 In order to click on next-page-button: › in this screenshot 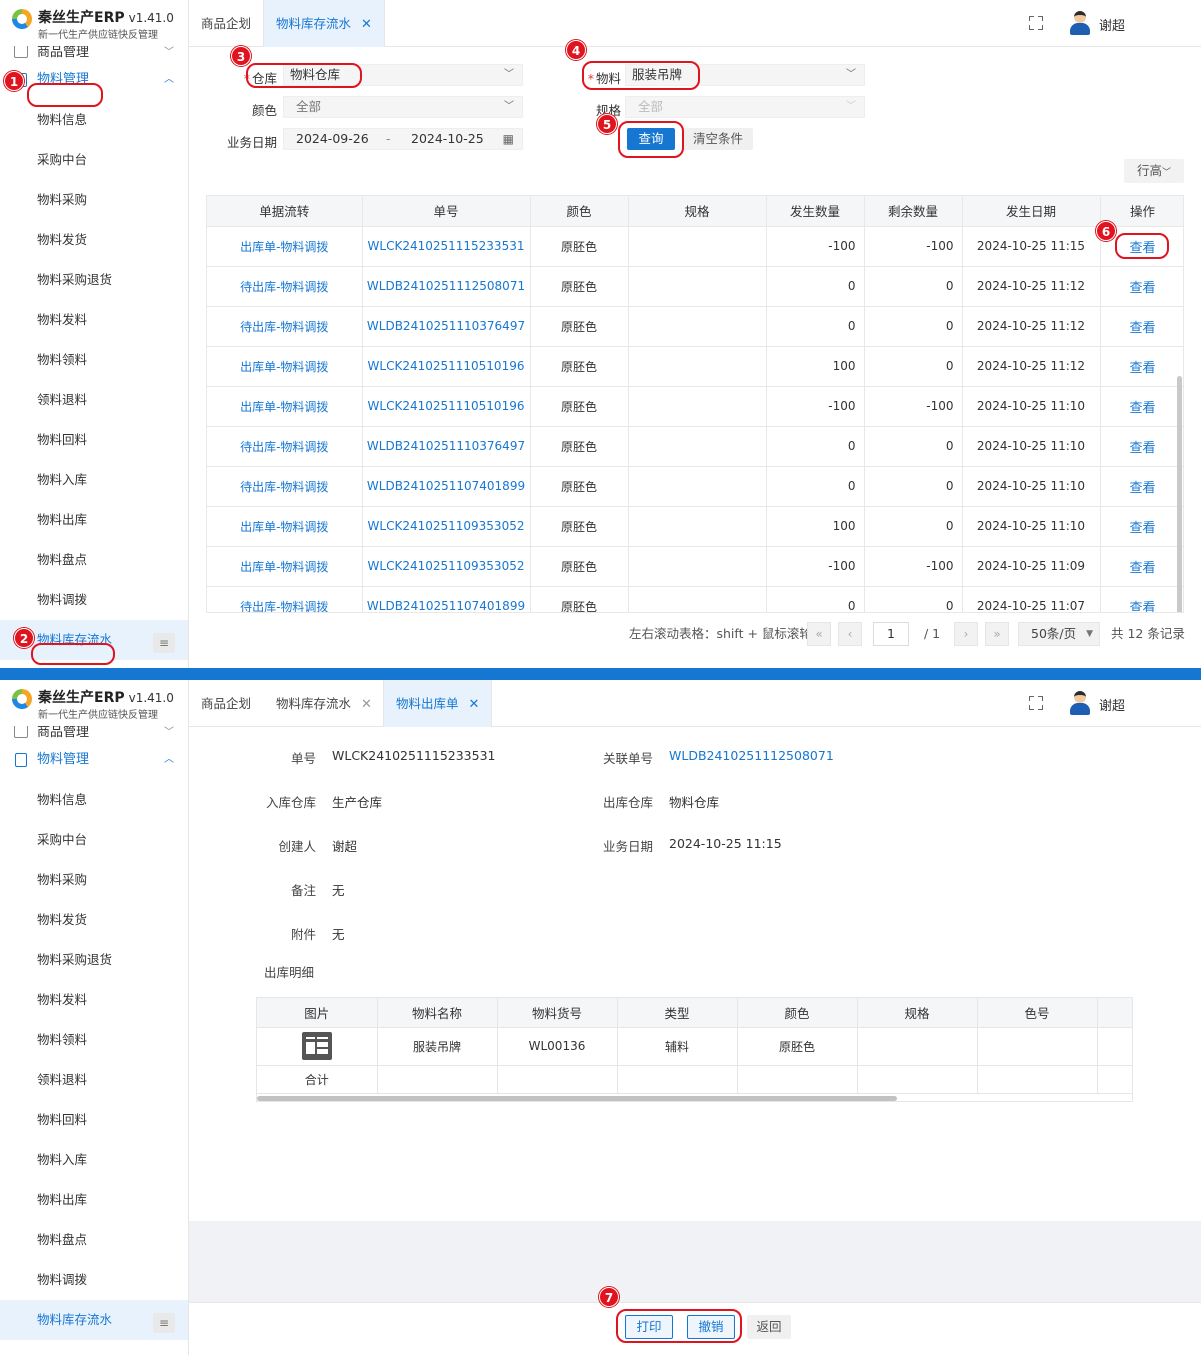, I will do `click(966, 634)`.